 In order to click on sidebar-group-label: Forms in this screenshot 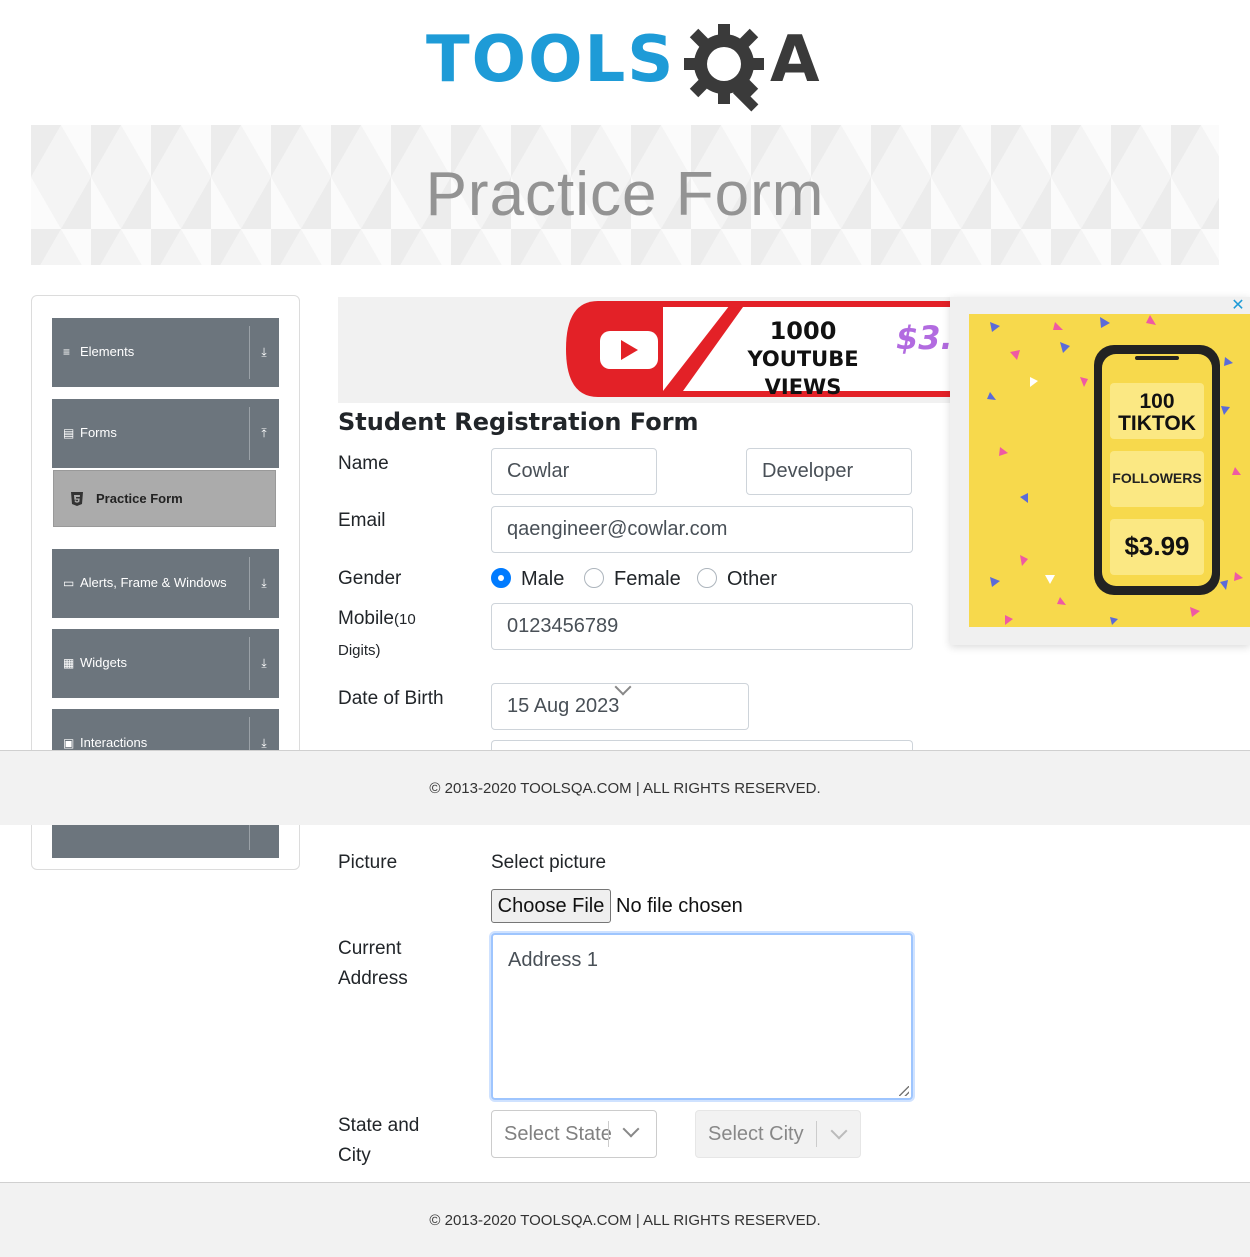, I will do `click(98, 432)`.